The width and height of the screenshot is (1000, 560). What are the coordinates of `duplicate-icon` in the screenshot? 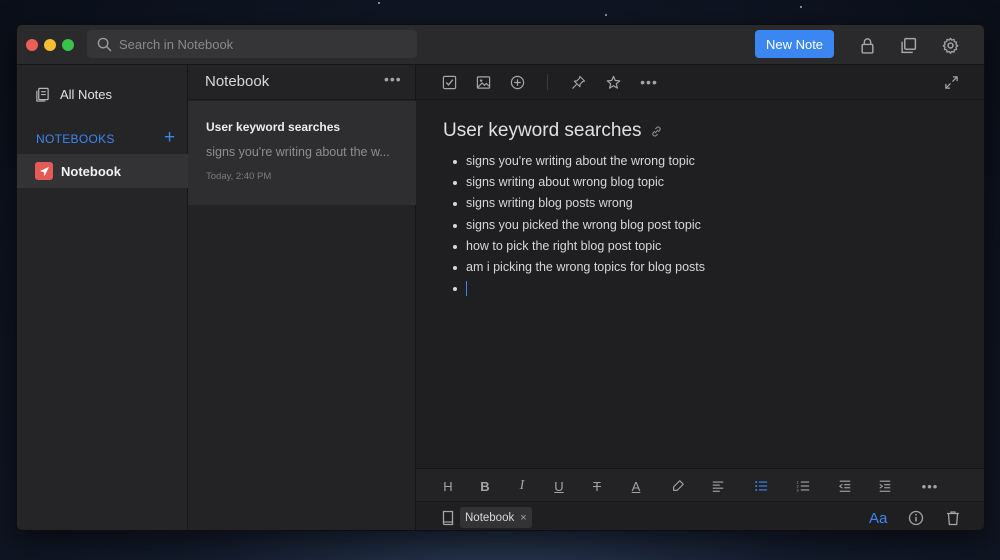 It's located at (908, 45).